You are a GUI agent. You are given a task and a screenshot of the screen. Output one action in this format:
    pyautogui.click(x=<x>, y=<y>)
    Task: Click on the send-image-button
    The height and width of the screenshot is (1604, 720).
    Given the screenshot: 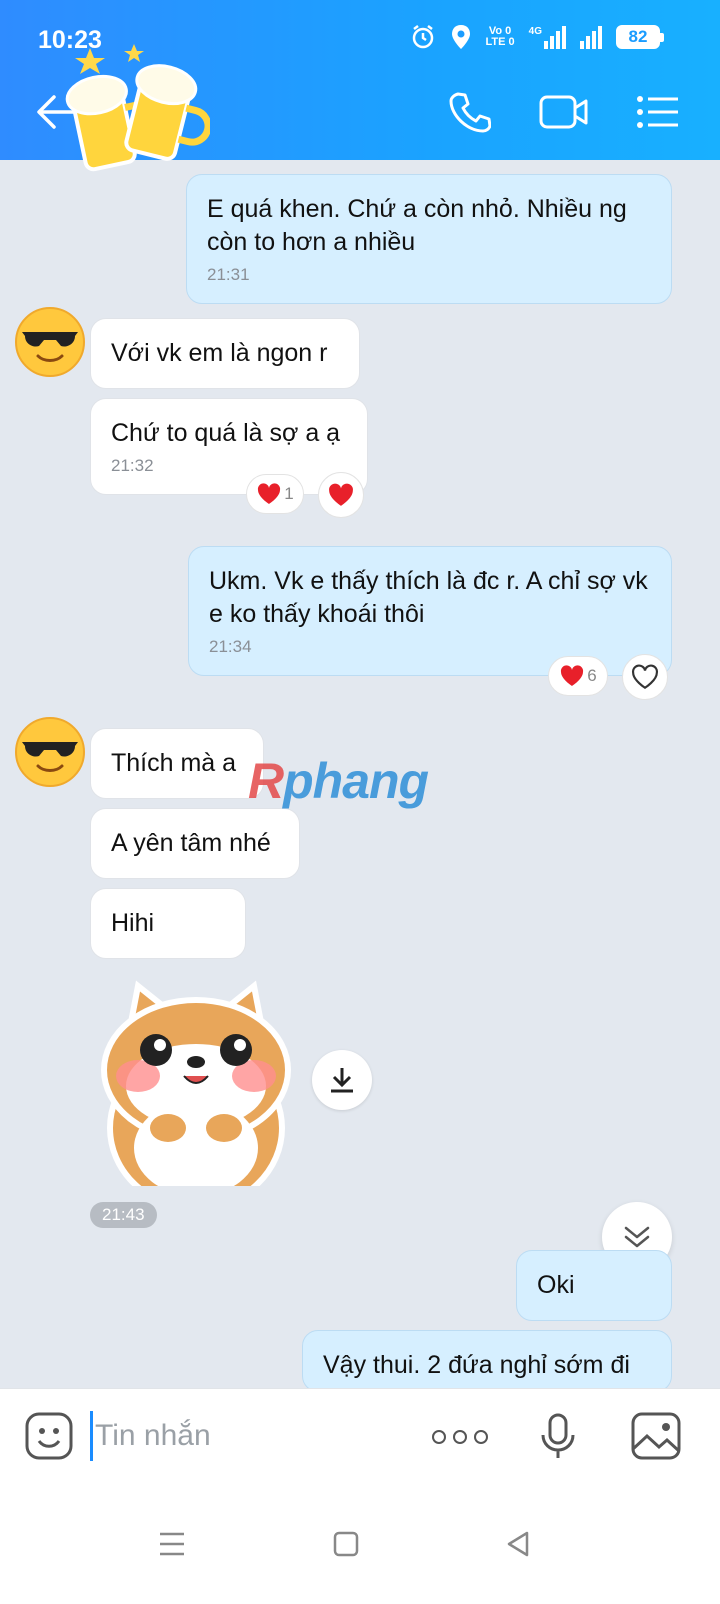 What is the action you would take?
    pyautogui.click(x=656, y=1436)
    